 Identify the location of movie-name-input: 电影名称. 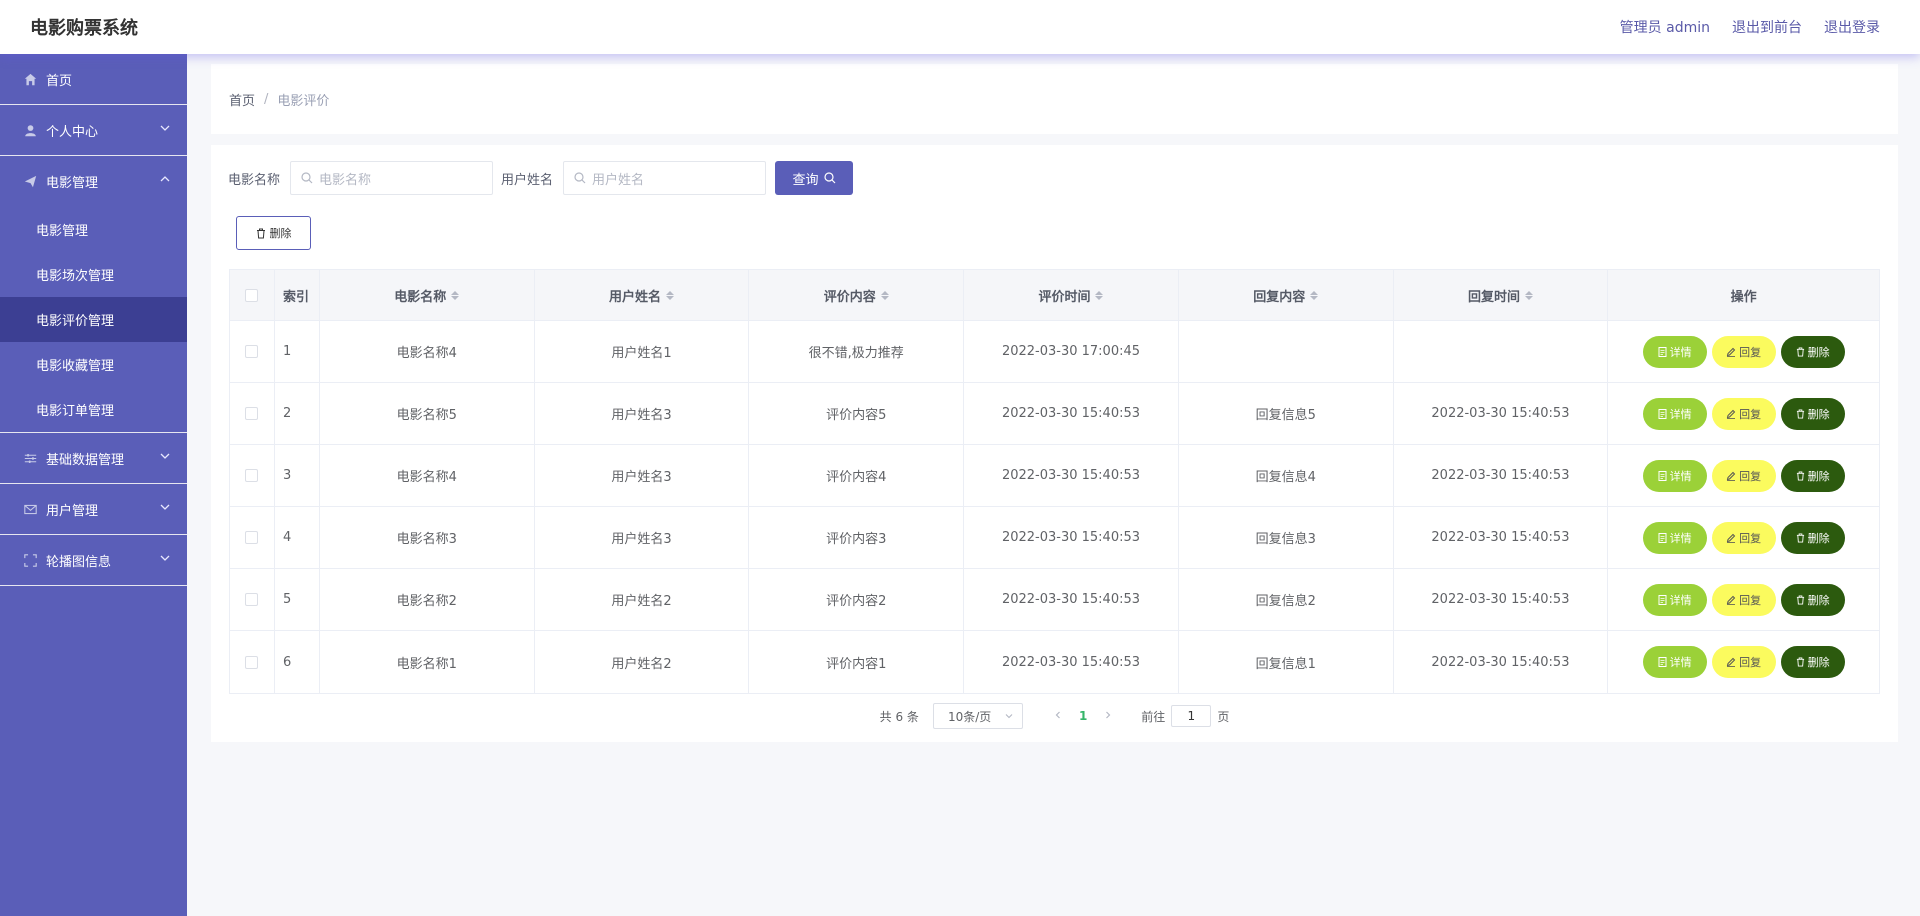
(392, 178).